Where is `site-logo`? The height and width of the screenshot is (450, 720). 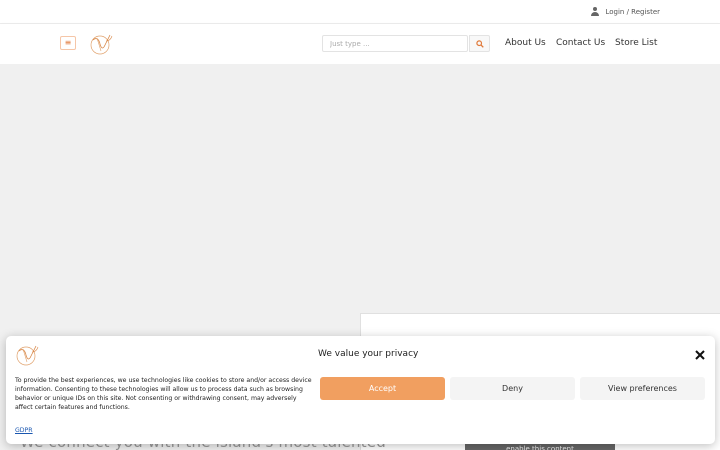 site-logo is located at coordinates (101, 44).